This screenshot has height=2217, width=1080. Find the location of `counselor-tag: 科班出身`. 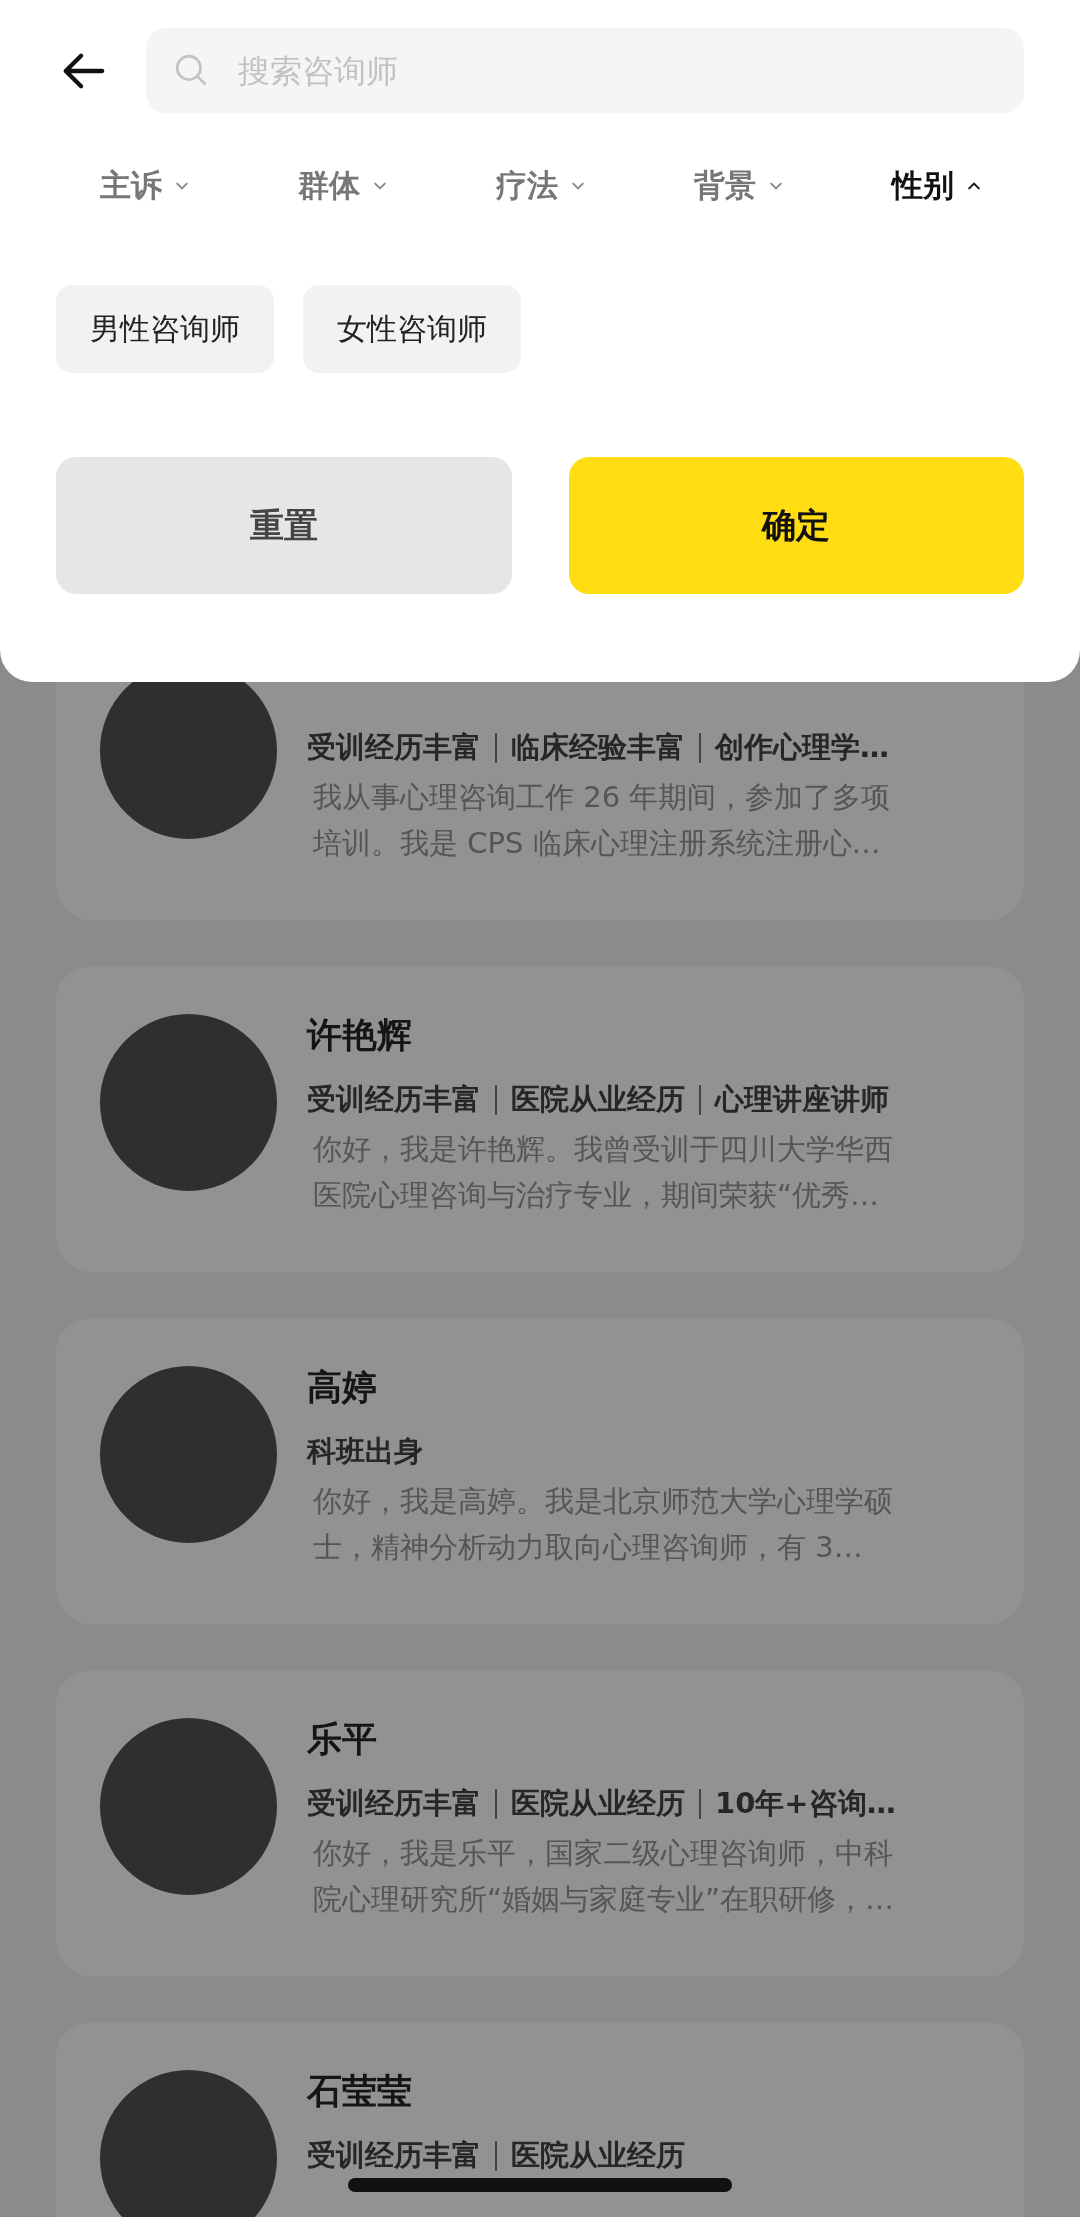

counselor-tag: 科班出身 is located at coordinates (365, 1452).